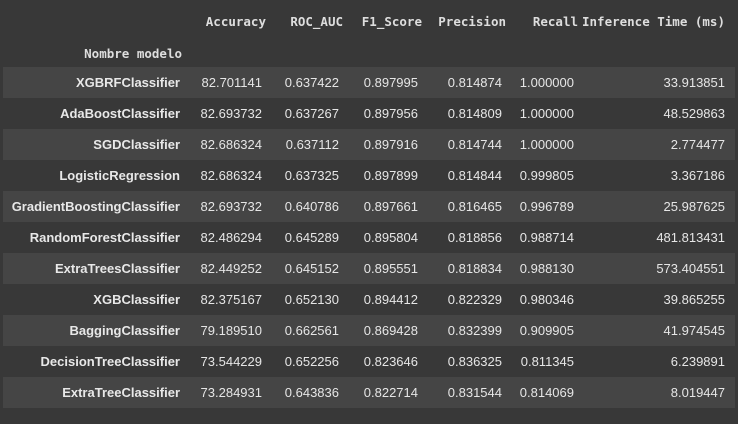  I want to click on table-cell: 82.375167, so click(231, 299).